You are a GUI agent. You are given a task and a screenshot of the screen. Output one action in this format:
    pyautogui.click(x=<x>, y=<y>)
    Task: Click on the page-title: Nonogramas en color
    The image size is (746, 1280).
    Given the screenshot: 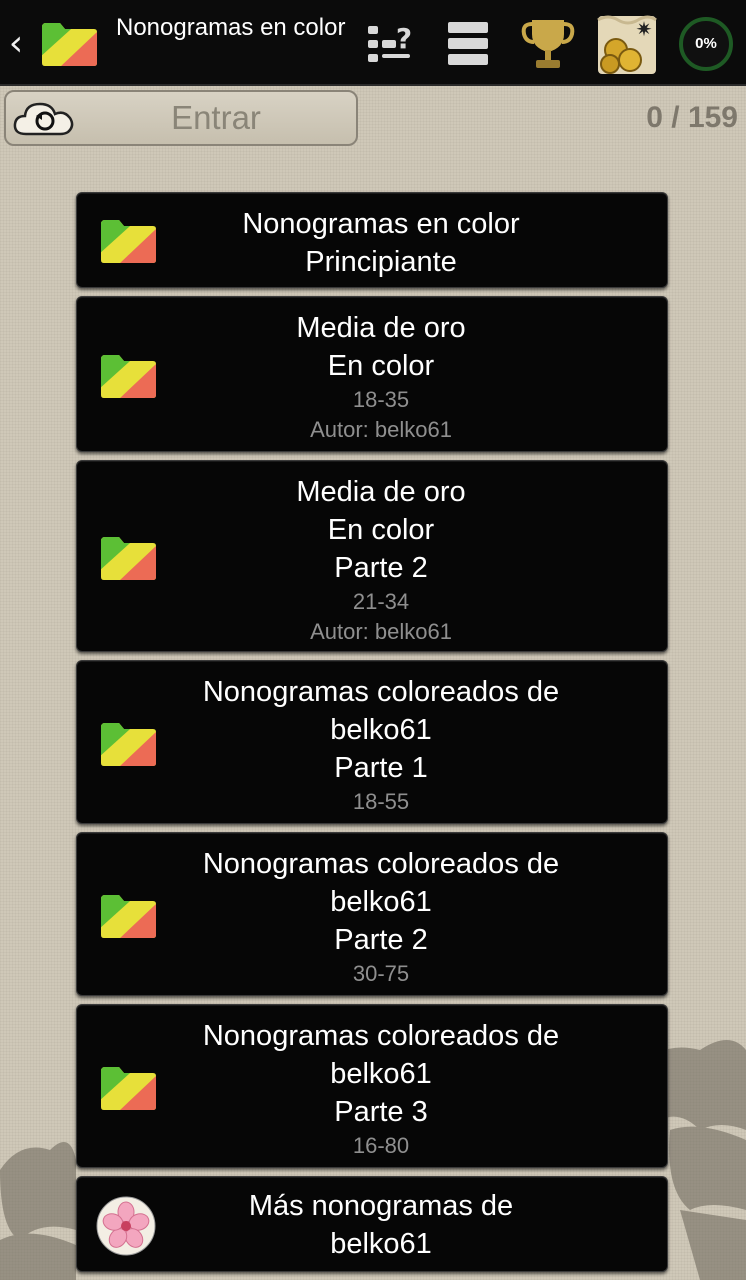 What is the action you would take?
    pyautogui.click(x=231, y=27)
    